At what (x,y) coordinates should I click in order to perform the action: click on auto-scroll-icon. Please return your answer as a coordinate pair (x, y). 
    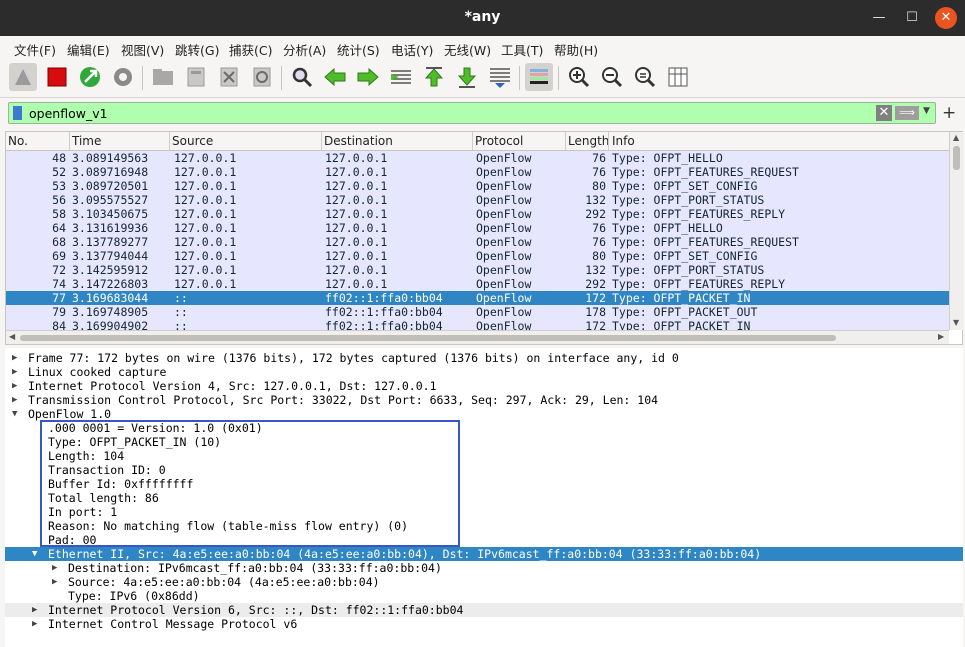
    Looking at the image, I should click on (500, 77).